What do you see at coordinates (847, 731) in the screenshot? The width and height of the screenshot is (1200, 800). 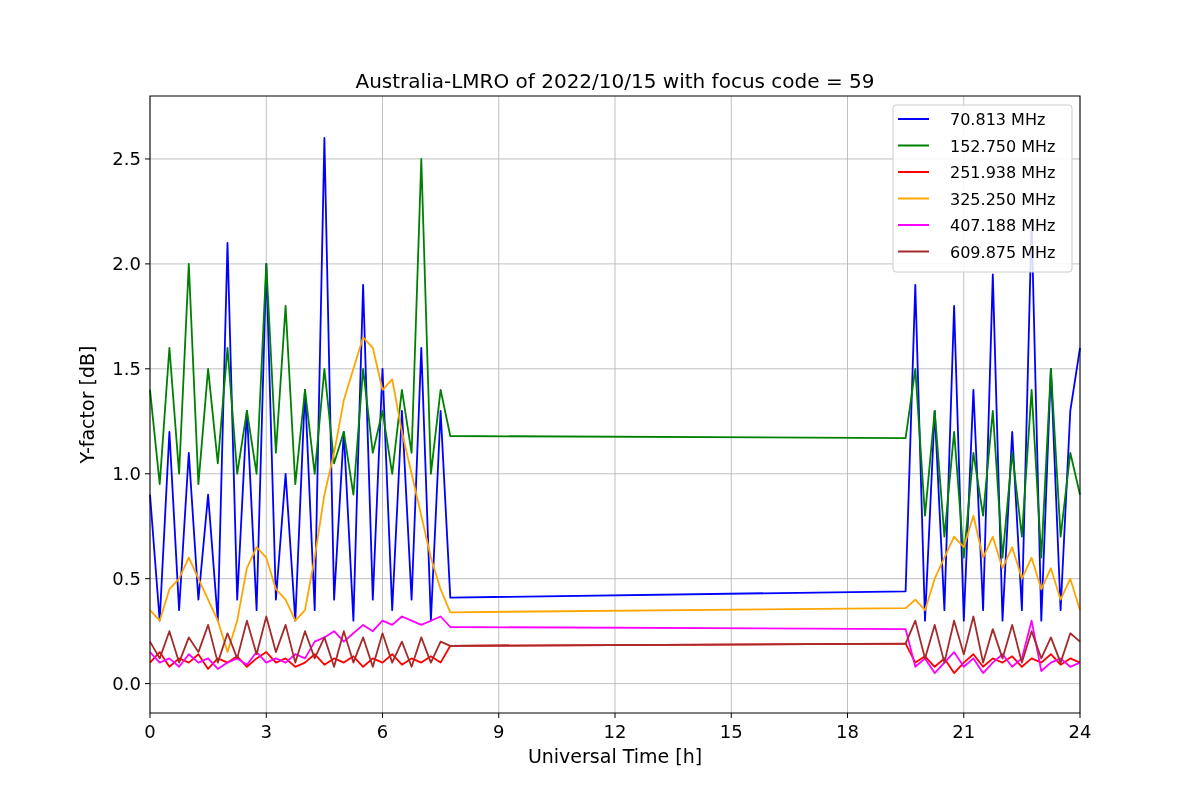 I see `x-tick-label: 18` at bounding box center [847, 731].